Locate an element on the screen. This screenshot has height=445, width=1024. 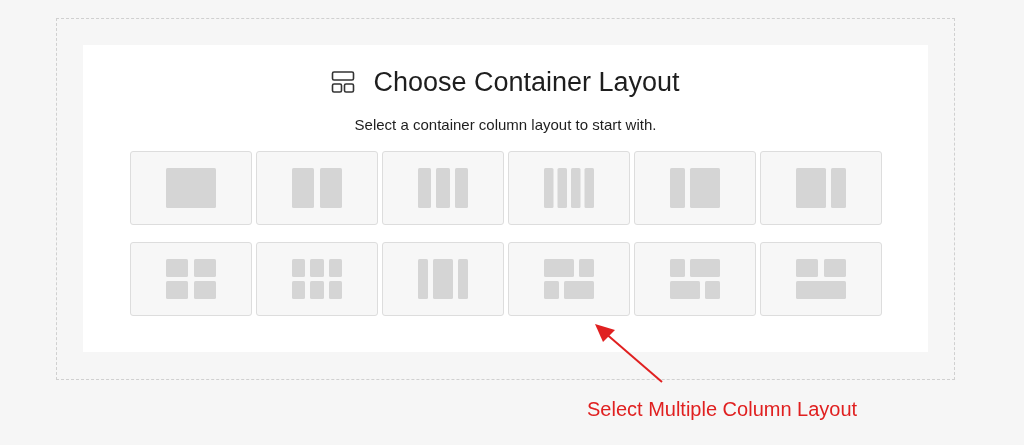
arrow is located at coordinates (629, 353).